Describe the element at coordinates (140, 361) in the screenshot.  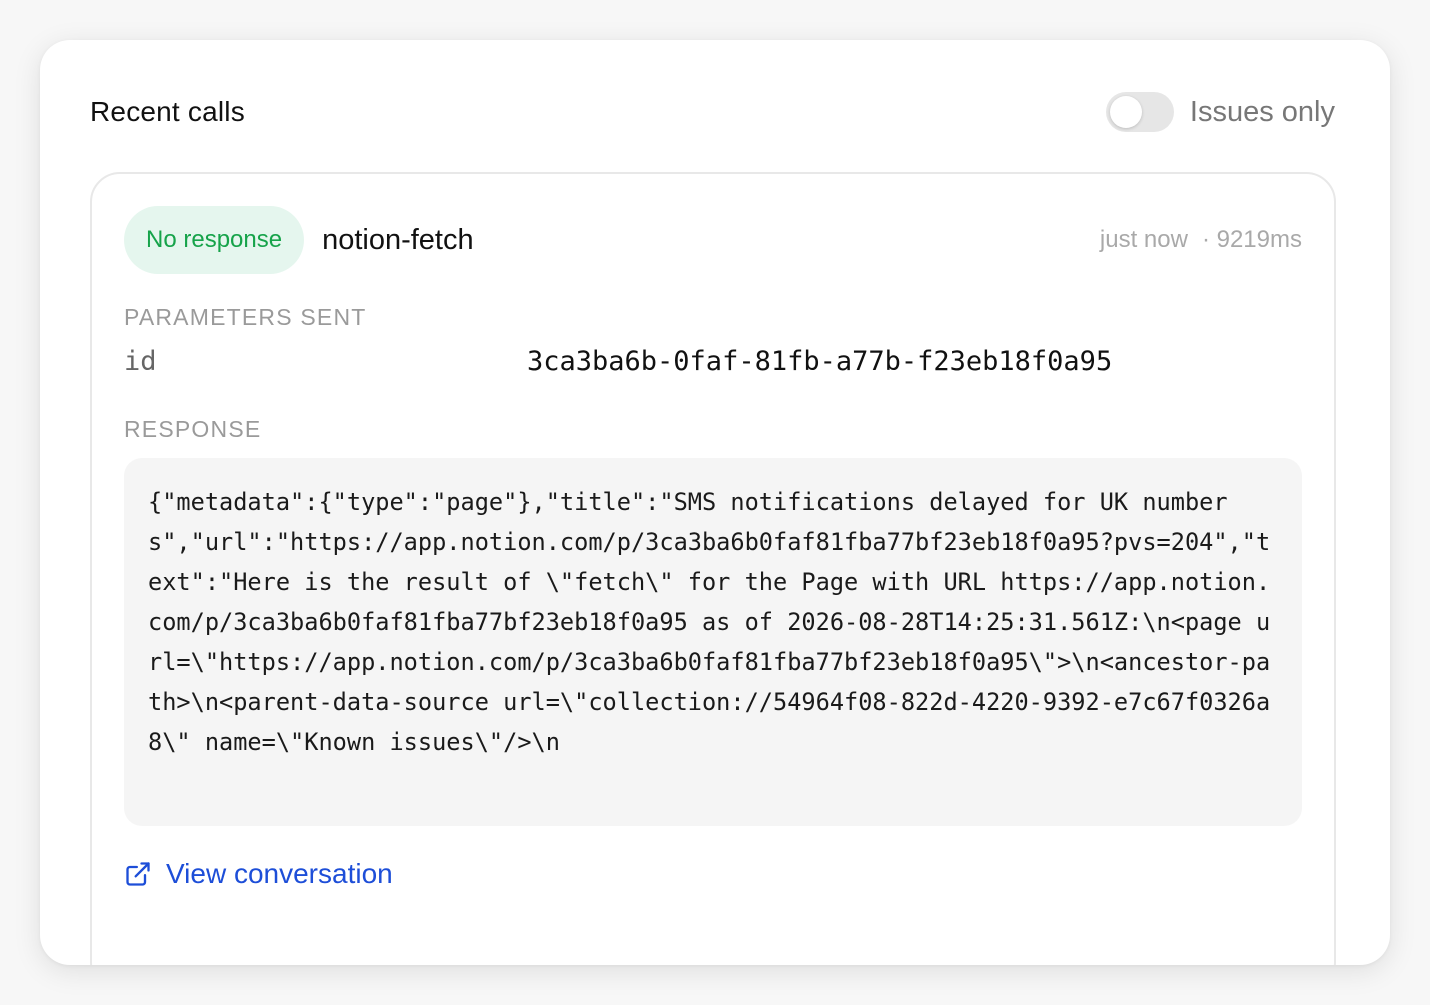
I see `param-key: id` at that location.